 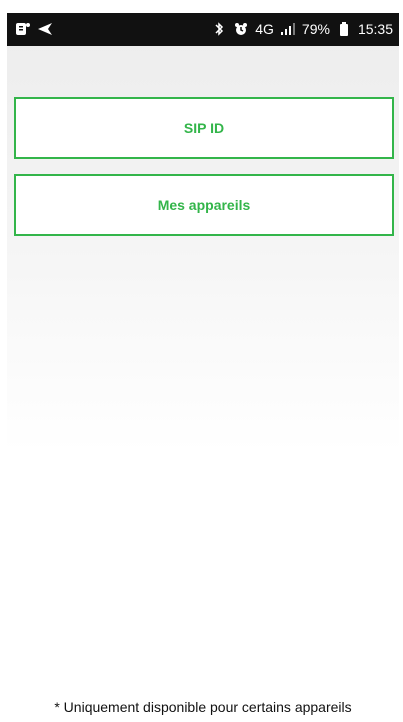 What do you see at coordinates (23, 29) in the screenshot?
I see `notification-icon` at bounding box center [23, 29].